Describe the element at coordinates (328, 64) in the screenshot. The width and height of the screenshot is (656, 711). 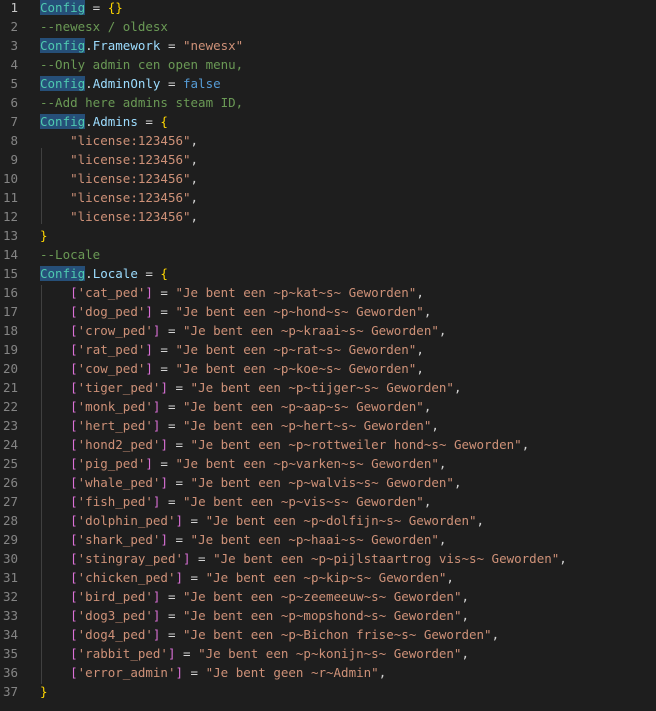
I see `code-line: 4 --Only admin cen open menu,` at that location.